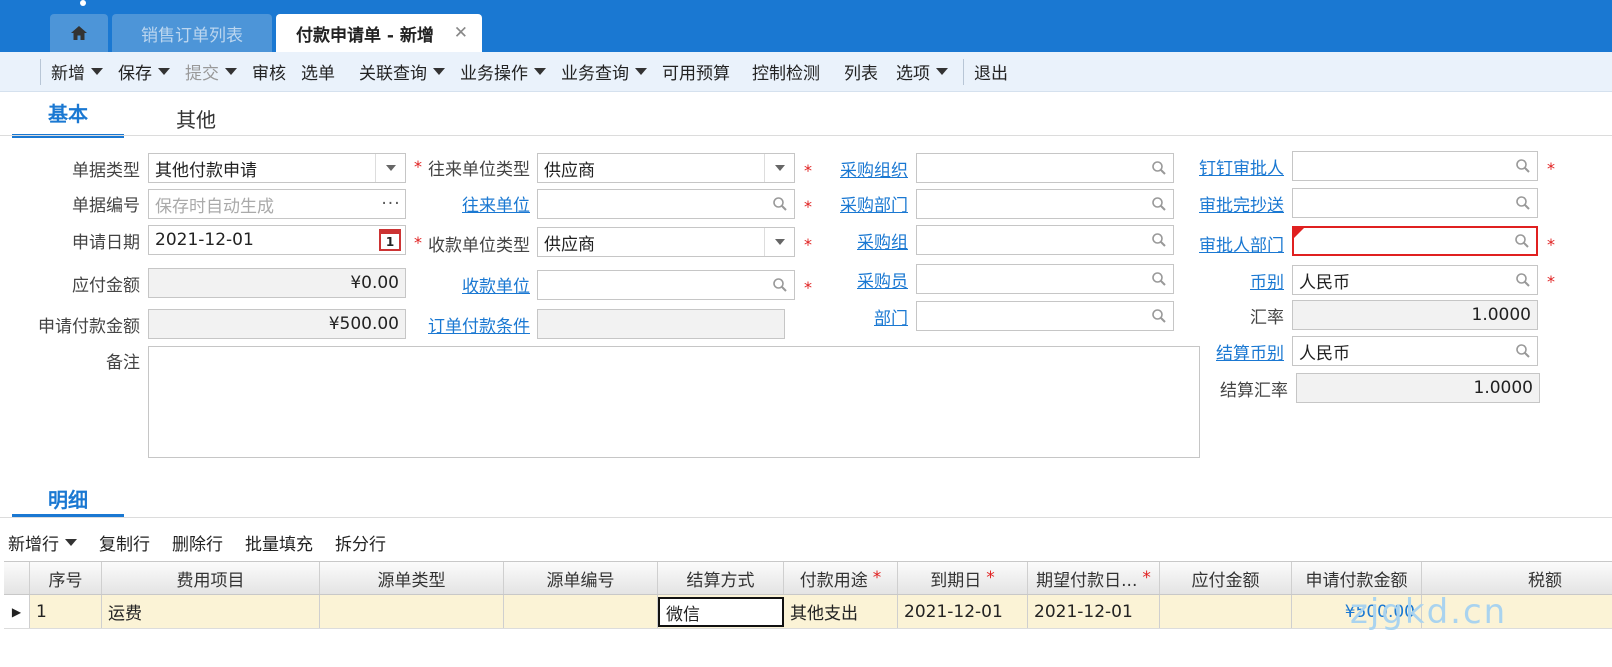 This screenshot has width=1612, height=667. I want to click on approval-cc-link: 审批完抄送, so click(1224, 203).